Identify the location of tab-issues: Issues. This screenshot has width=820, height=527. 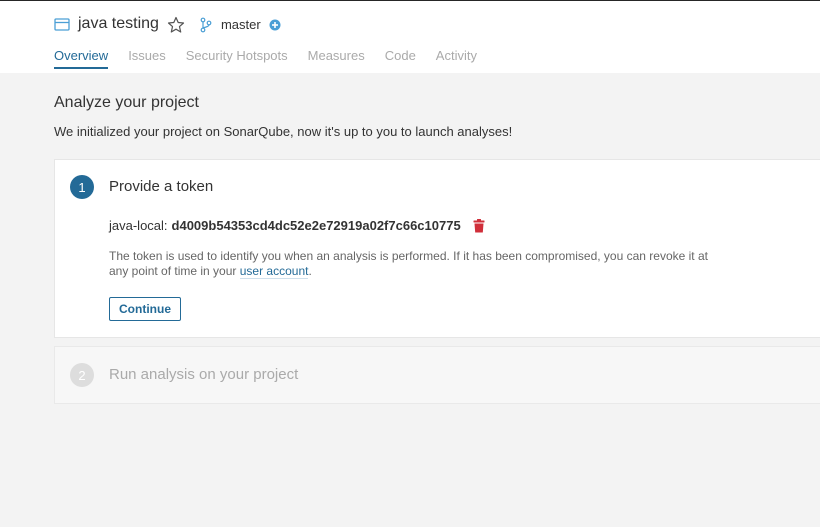
(147, 58).